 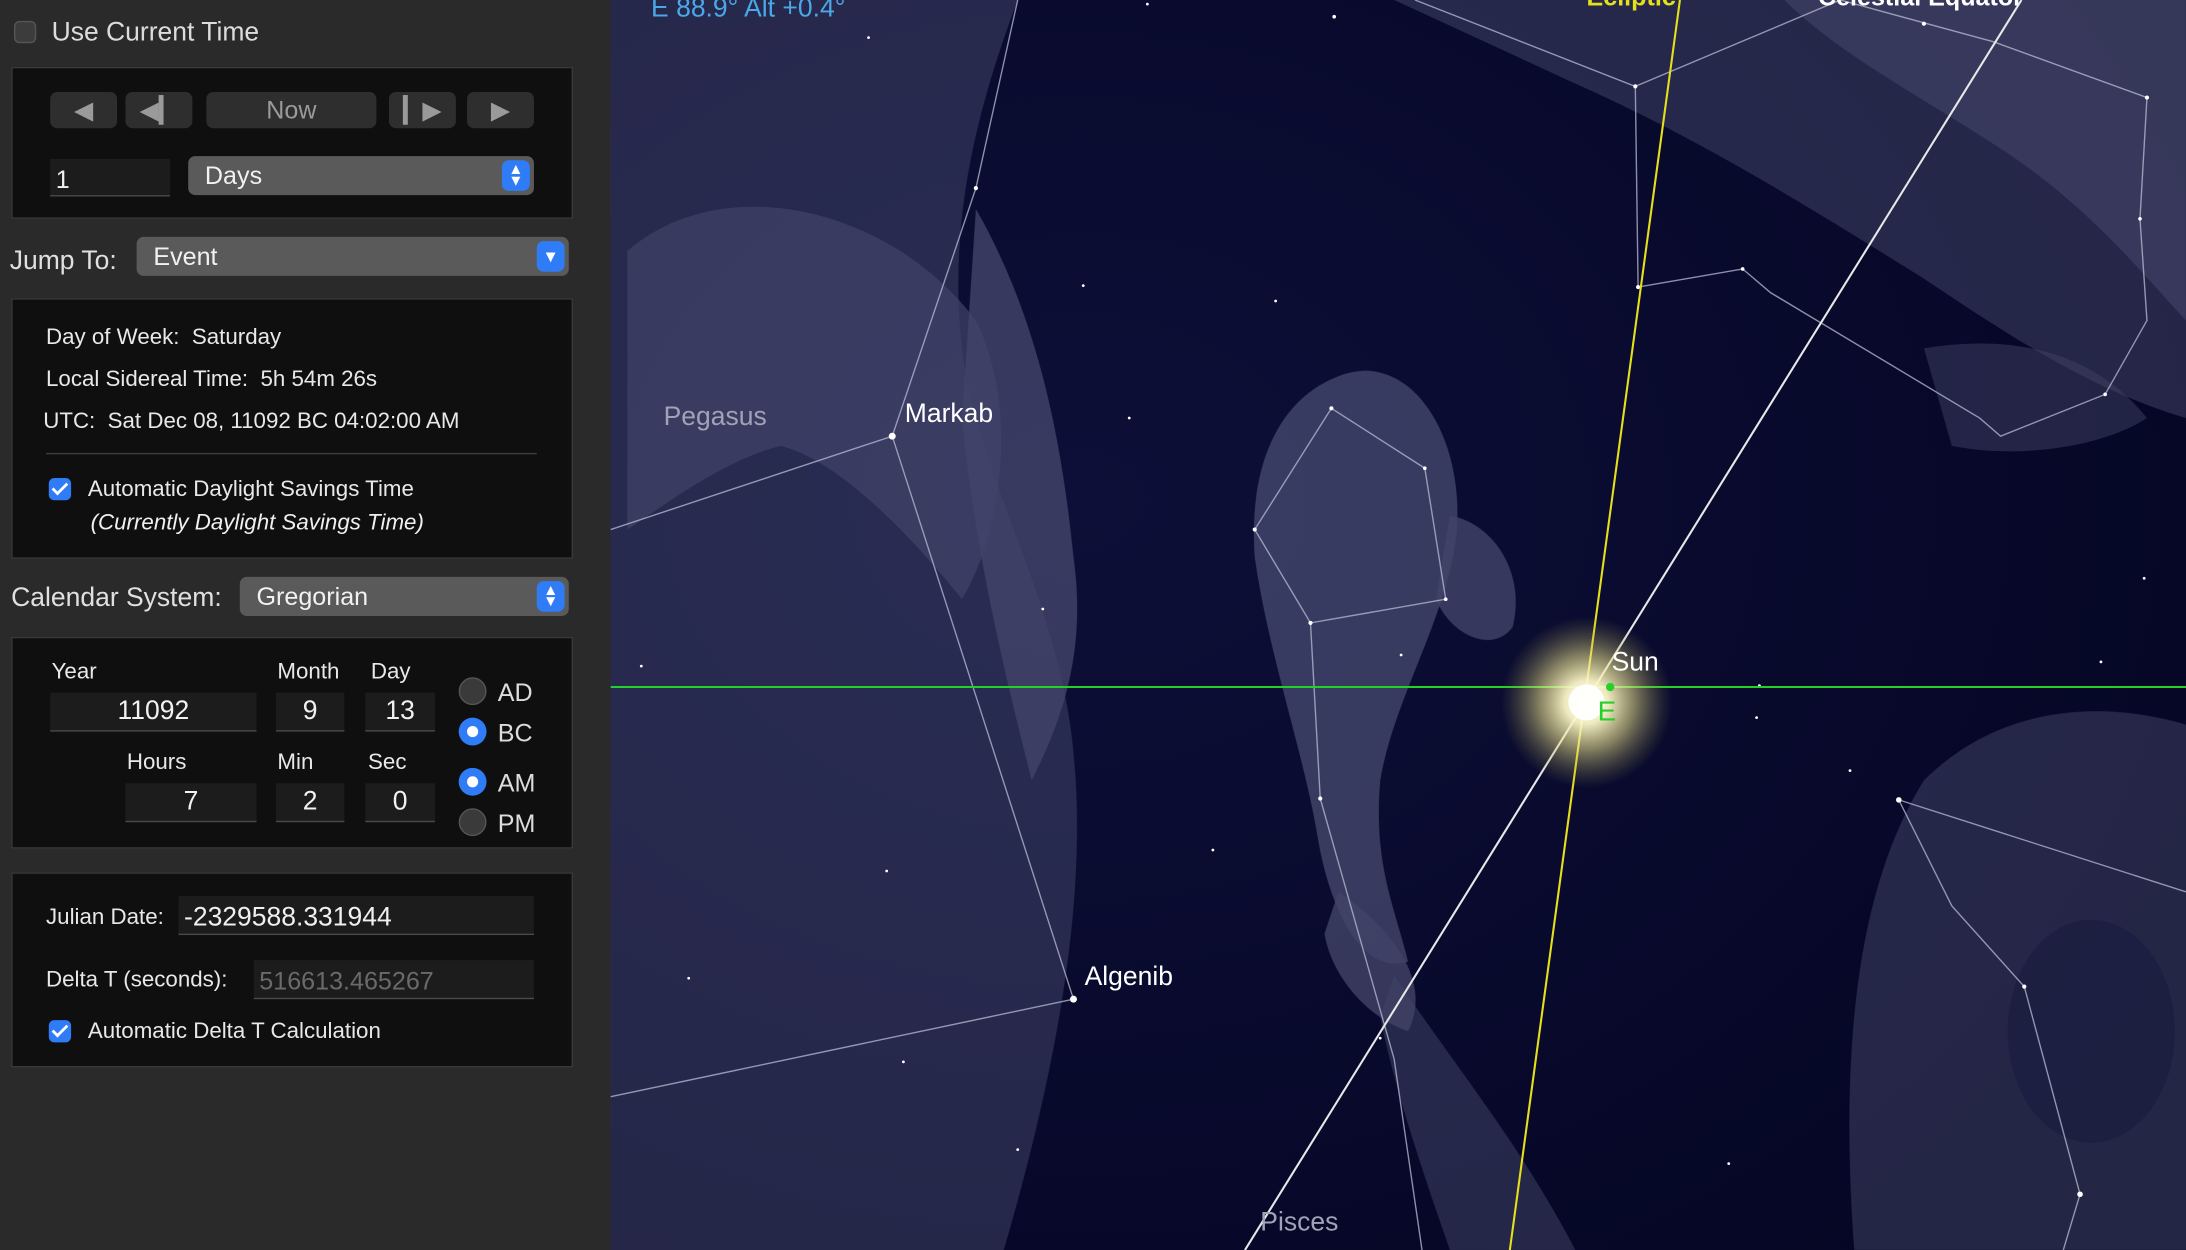 I want to click on step-back-button: ◀, so click(x=83, y=110).